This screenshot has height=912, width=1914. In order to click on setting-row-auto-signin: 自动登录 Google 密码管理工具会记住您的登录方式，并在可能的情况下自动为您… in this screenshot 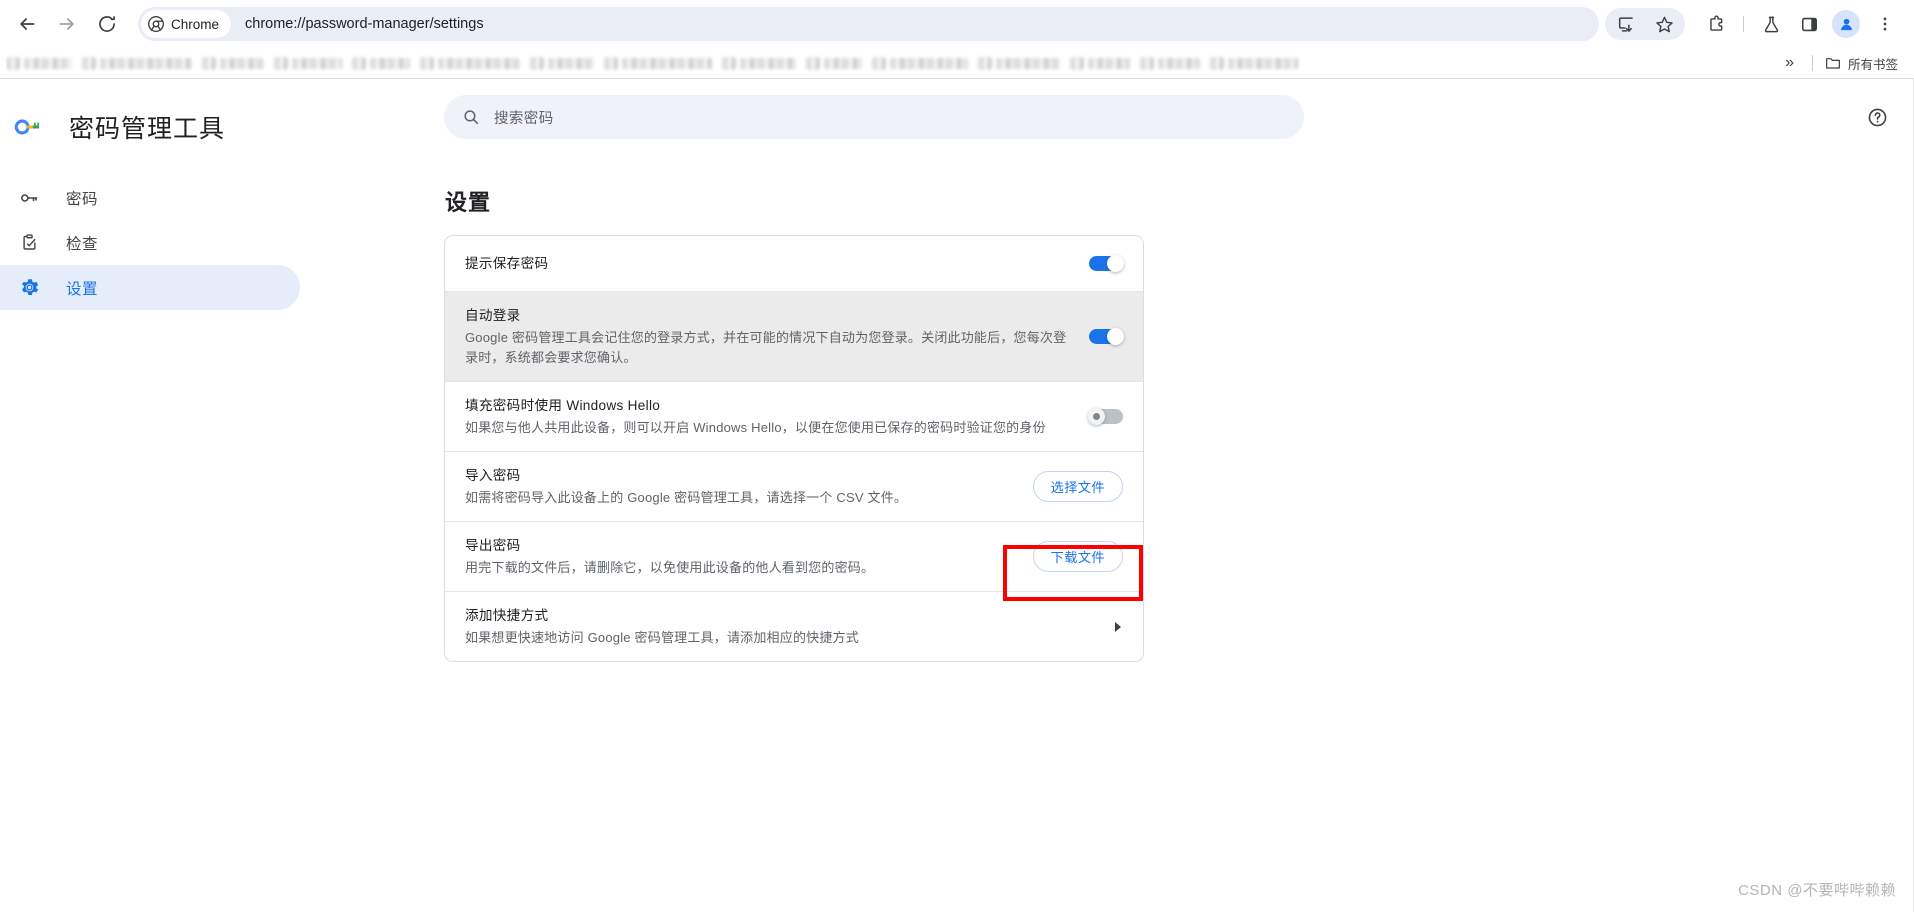, I will do `click(794, 337)`.